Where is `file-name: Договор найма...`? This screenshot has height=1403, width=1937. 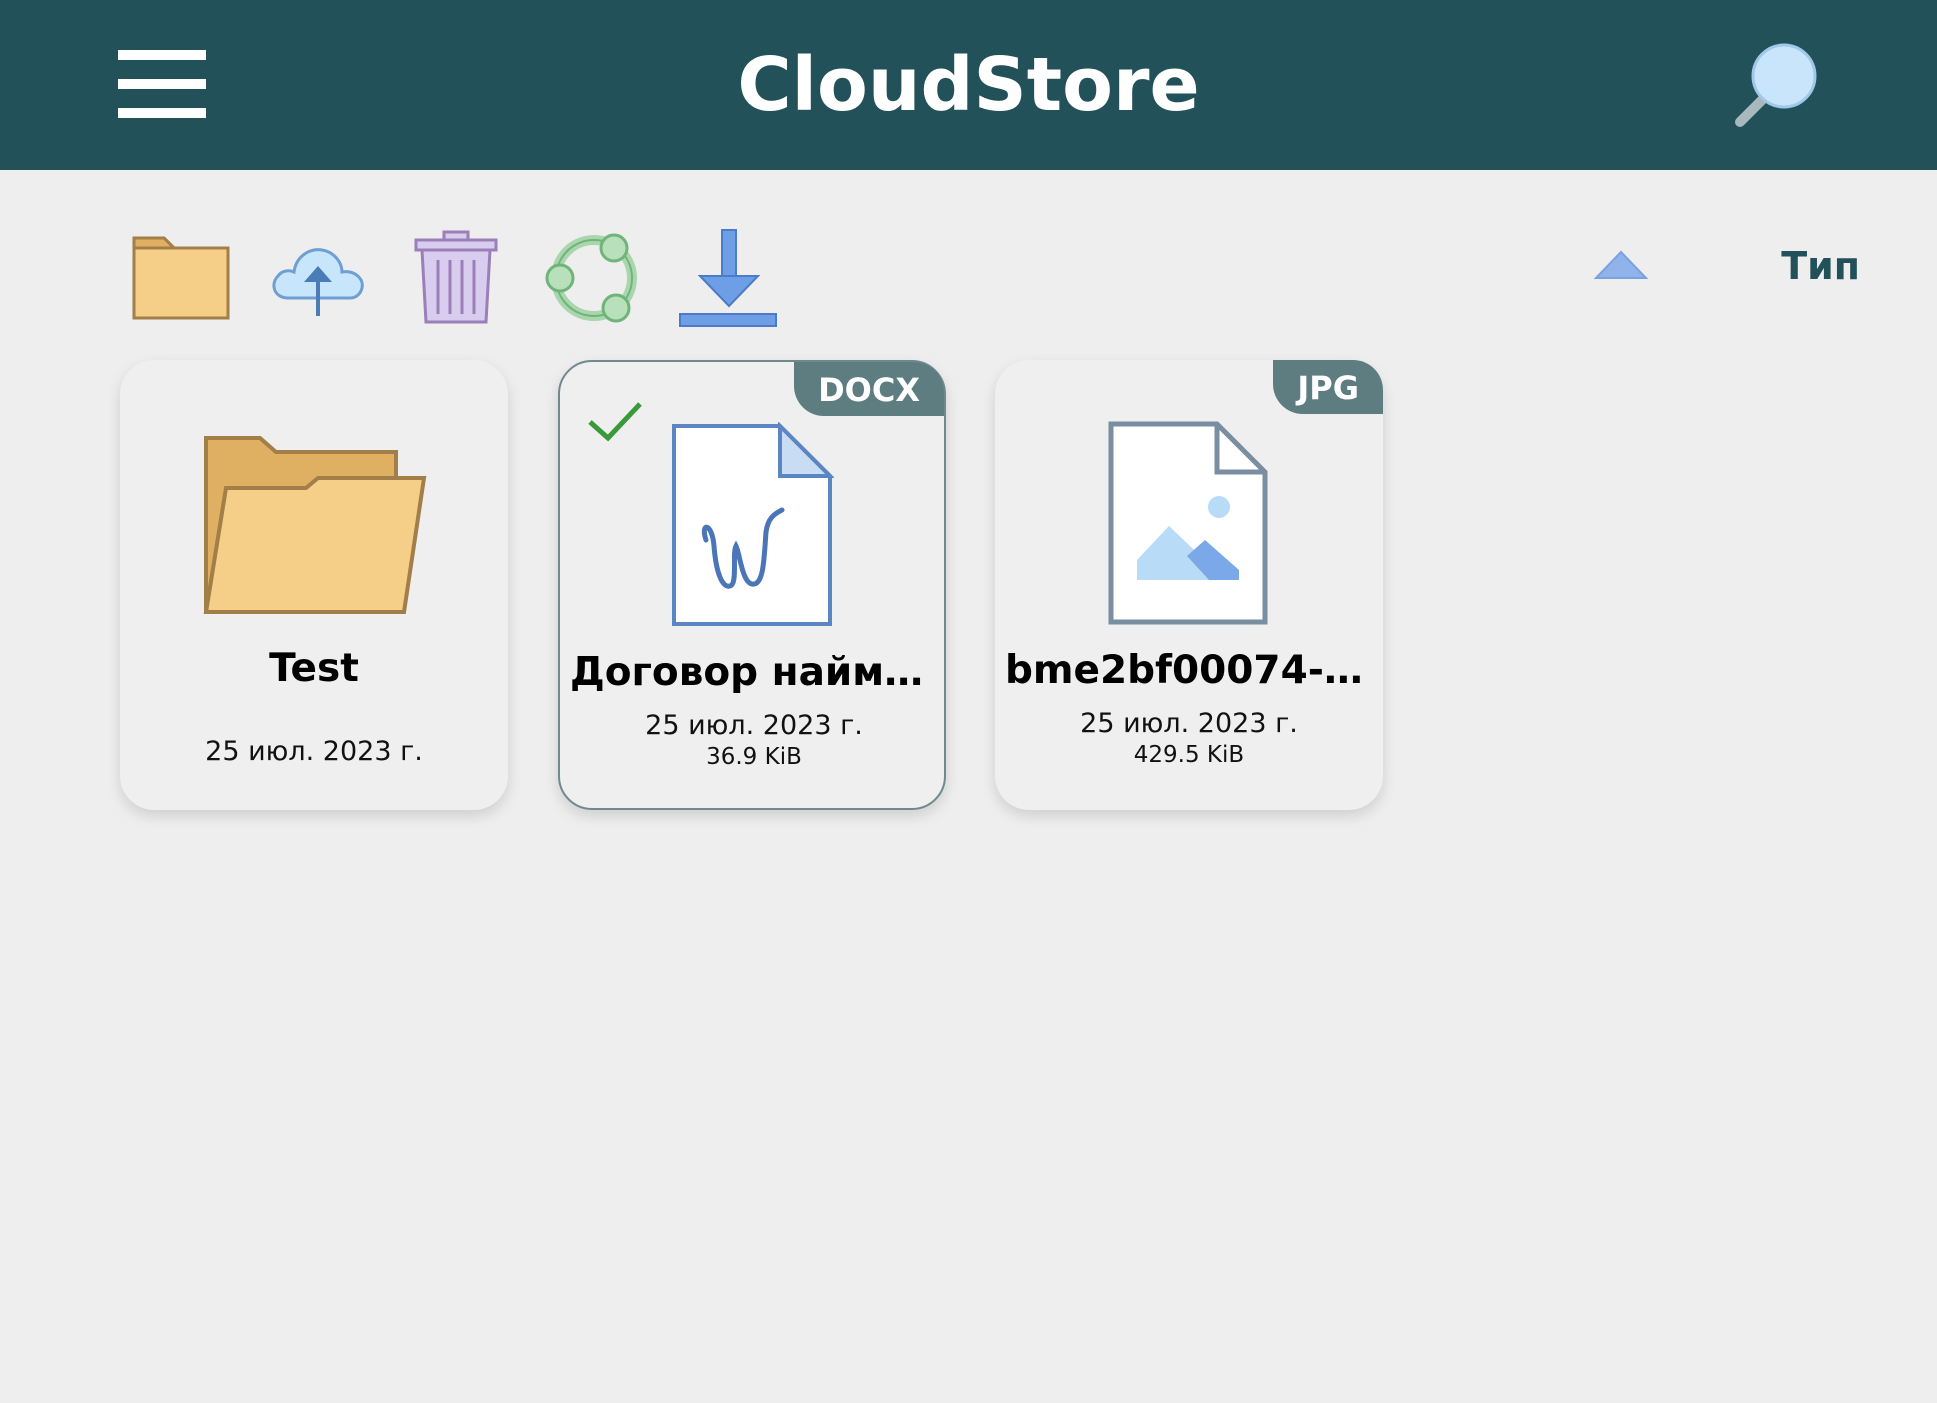
file-name: Договор найма... is located at coordinates (754, 672).